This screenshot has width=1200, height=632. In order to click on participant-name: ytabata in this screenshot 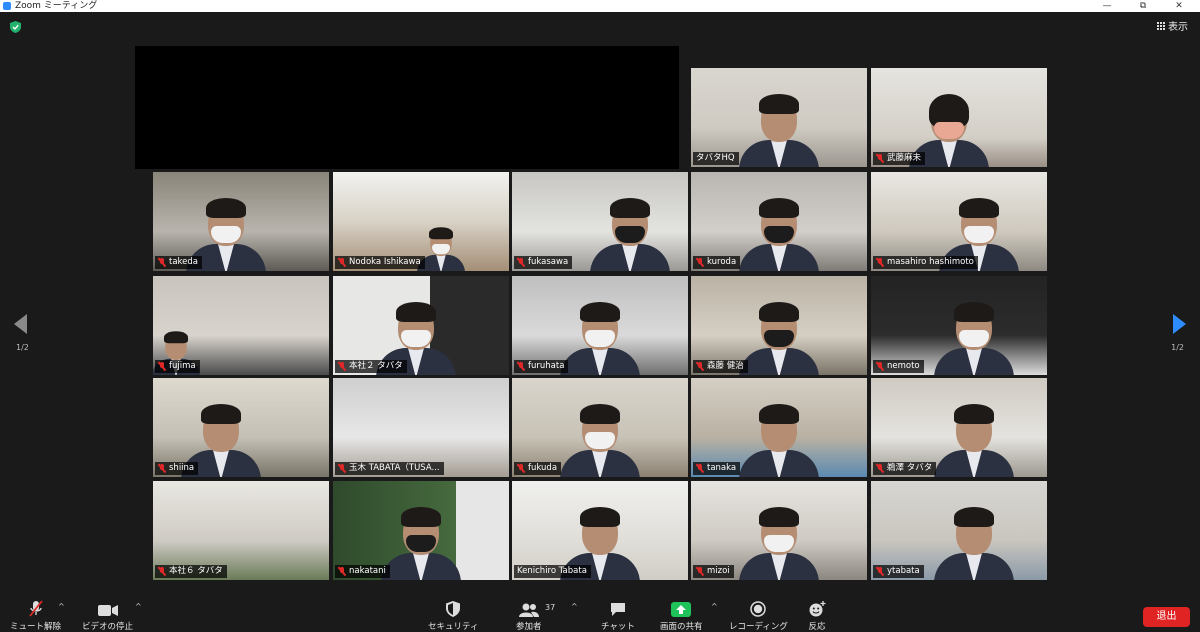, I will do `click(903, 571)`.